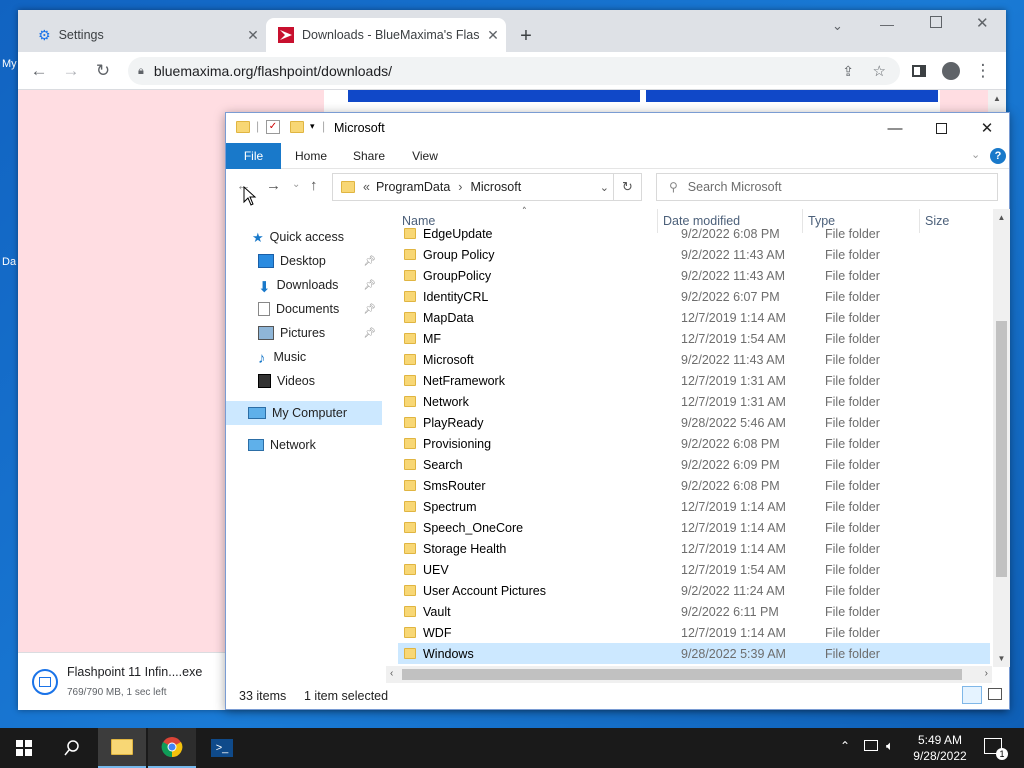 The height and width of the screenshot is (768, 1024). What do you see at coordinates (998, 156) in the screenshot?
I see `help-icon: ?` at bounding box center [998, 156].